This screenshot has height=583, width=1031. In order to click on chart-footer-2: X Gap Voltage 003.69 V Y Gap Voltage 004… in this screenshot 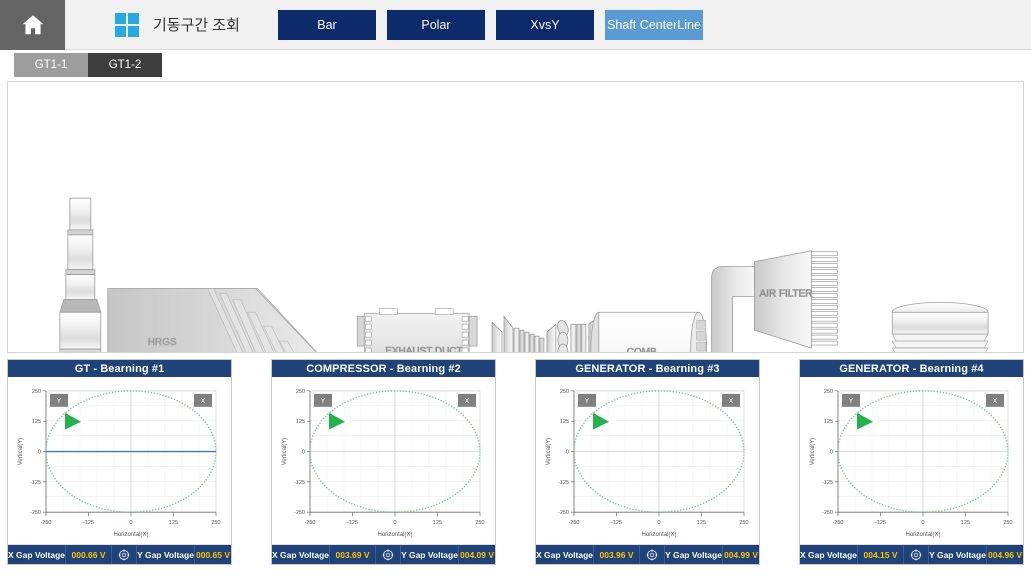, I will do `click(383, 554)`.